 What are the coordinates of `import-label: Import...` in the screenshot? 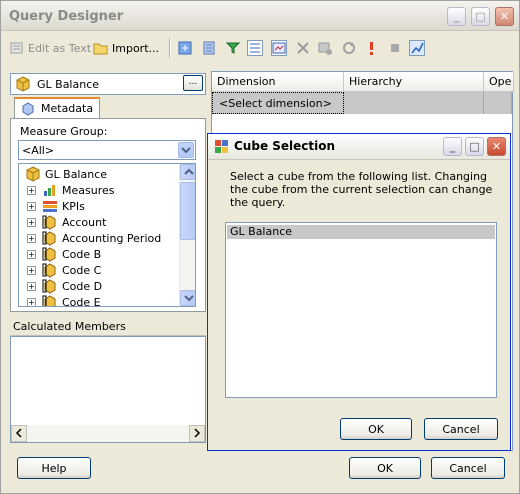 It's located at (135, 48).